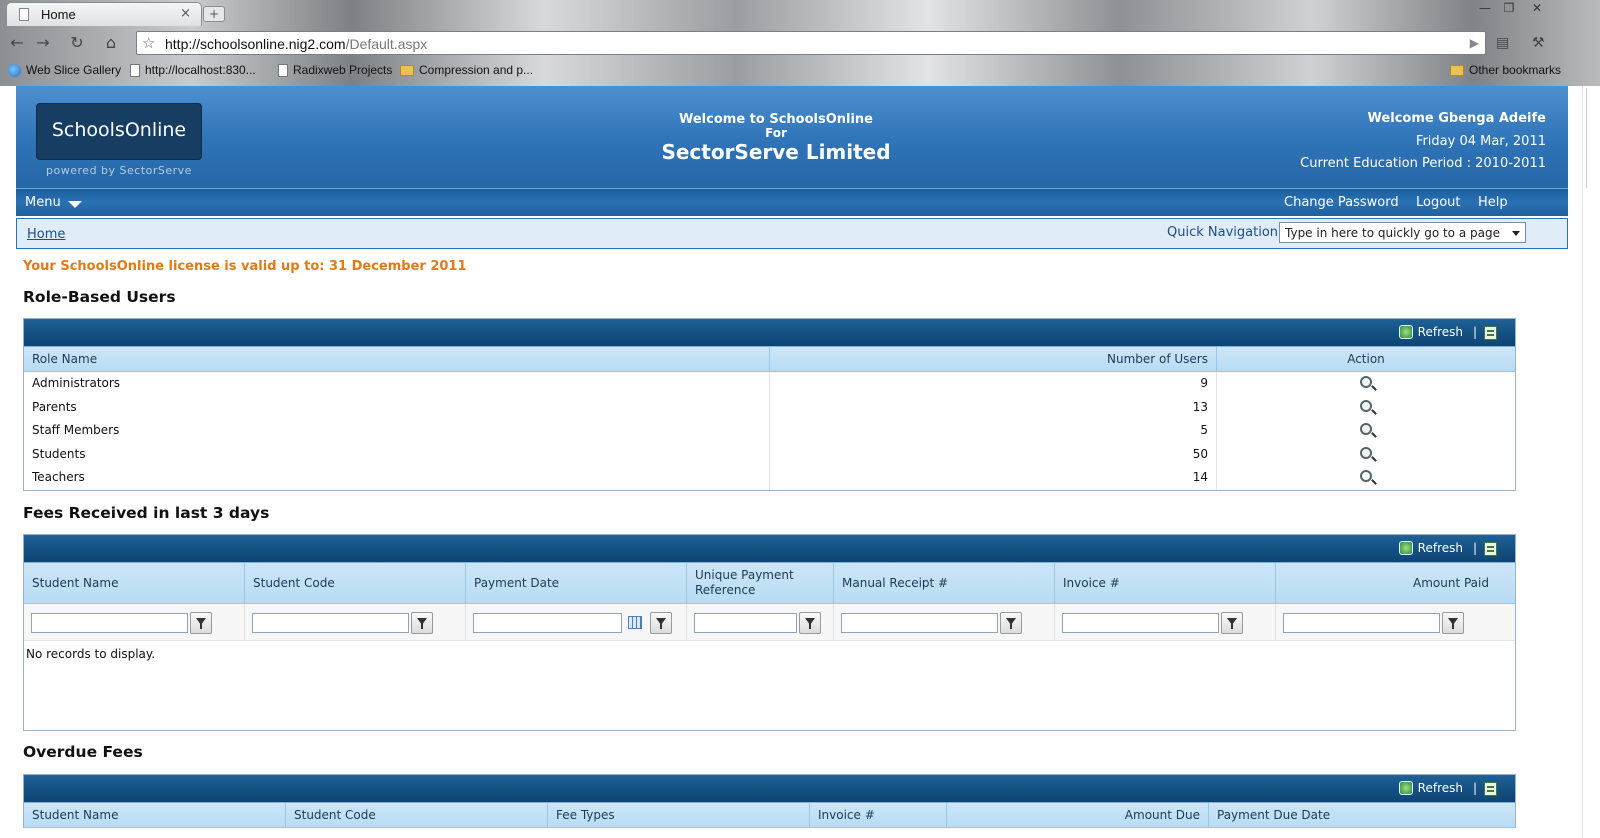  I want to click on menu-button: Menu, so click(43, 202).